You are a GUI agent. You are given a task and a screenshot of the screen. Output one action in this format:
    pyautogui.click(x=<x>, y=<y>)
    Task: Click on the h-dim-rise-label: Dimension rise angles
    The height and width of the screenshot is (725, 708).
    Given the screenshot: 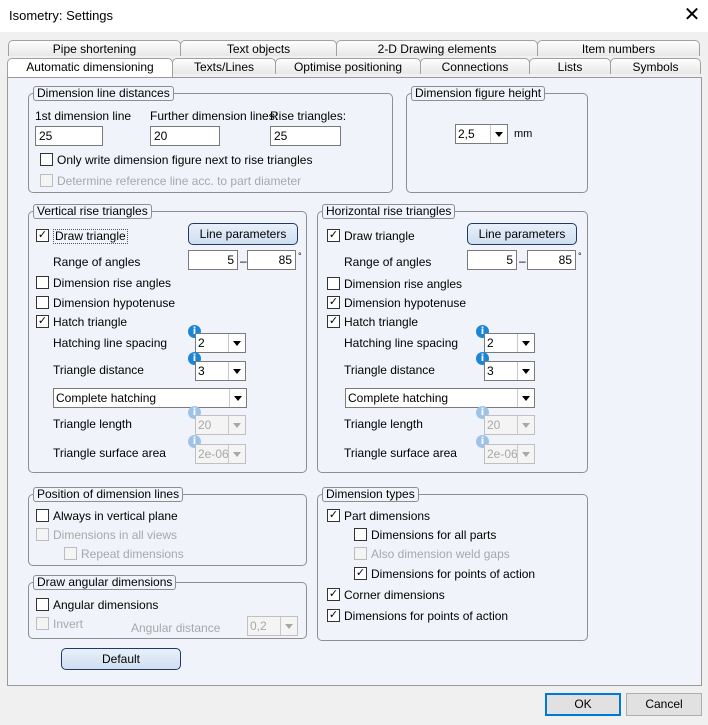 What is the action you would take?
    pyautogui.click(x=403, y=284)
    